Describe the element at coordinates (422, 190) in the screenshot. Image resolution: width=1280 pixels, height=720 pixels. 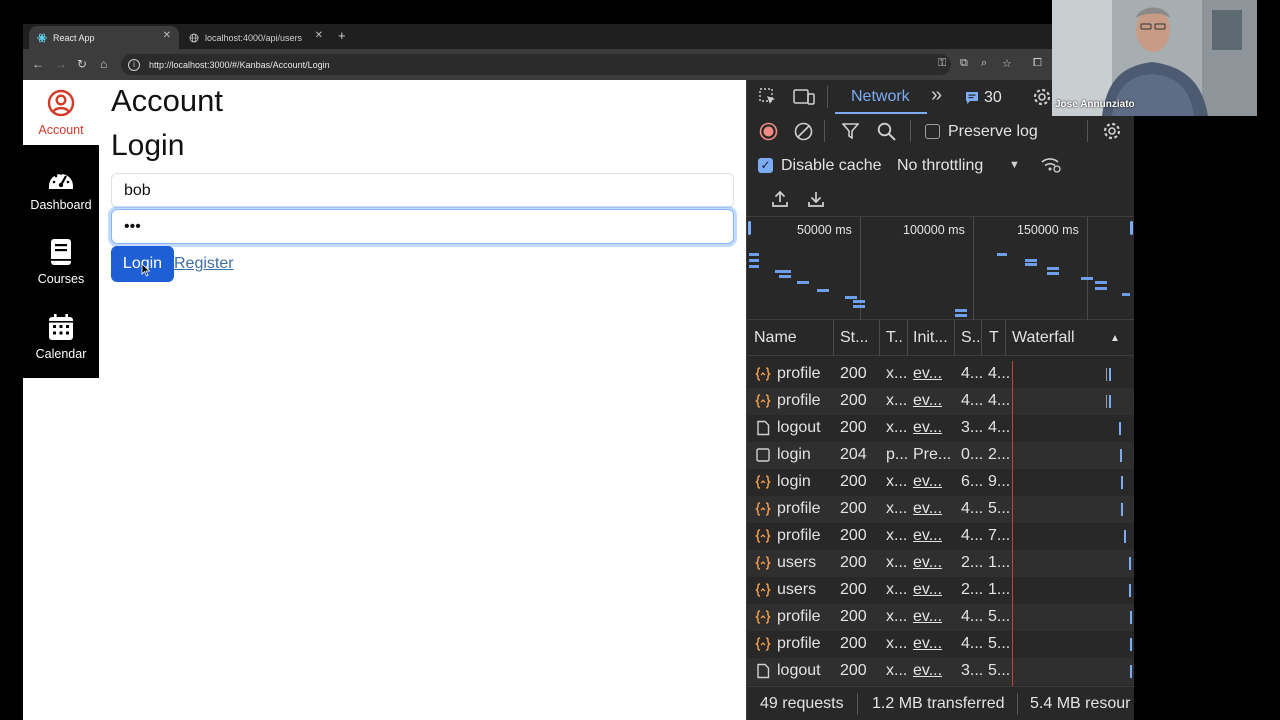
I see `username-input: bob` at that location.